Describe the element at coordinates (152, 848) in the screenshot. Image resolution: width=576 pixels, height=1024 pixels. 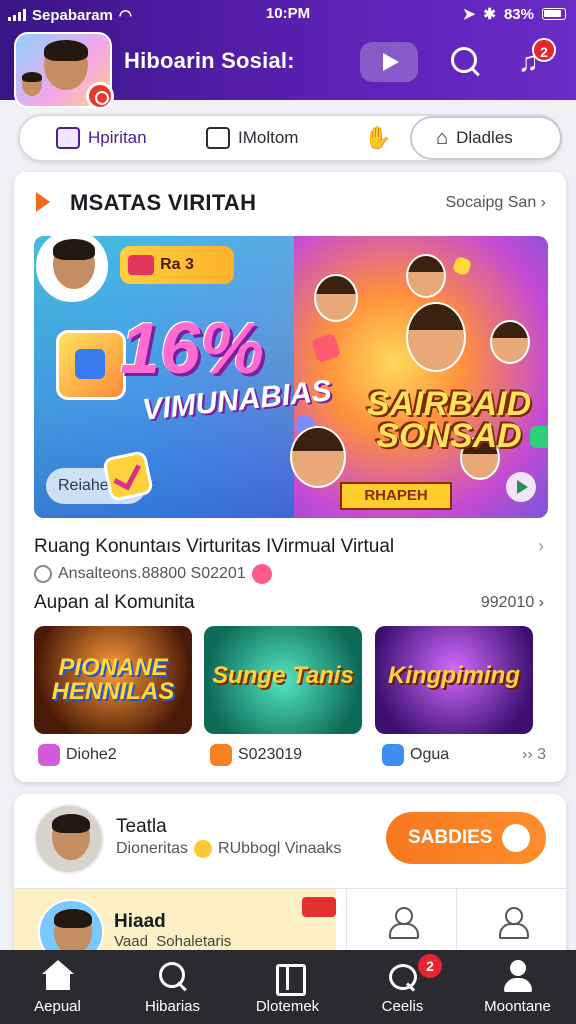
I see `community-sub-a: Dioneritas` at that location.